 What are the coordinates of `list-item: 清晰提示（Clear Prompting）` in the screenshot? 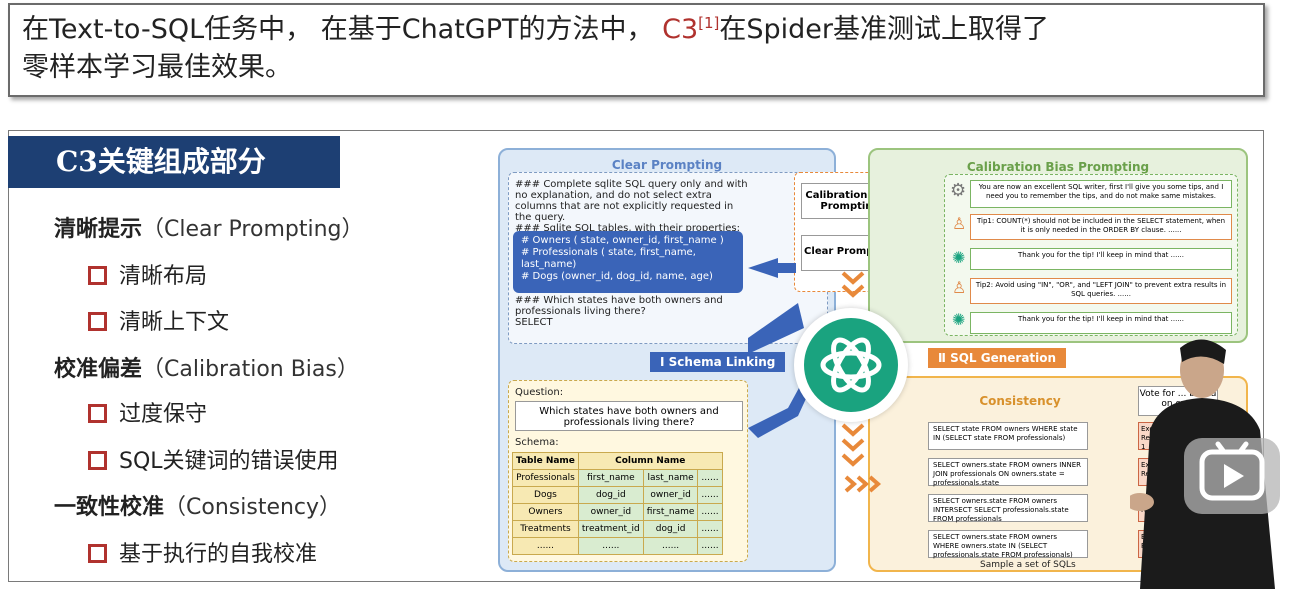 It's located at (209, 227).